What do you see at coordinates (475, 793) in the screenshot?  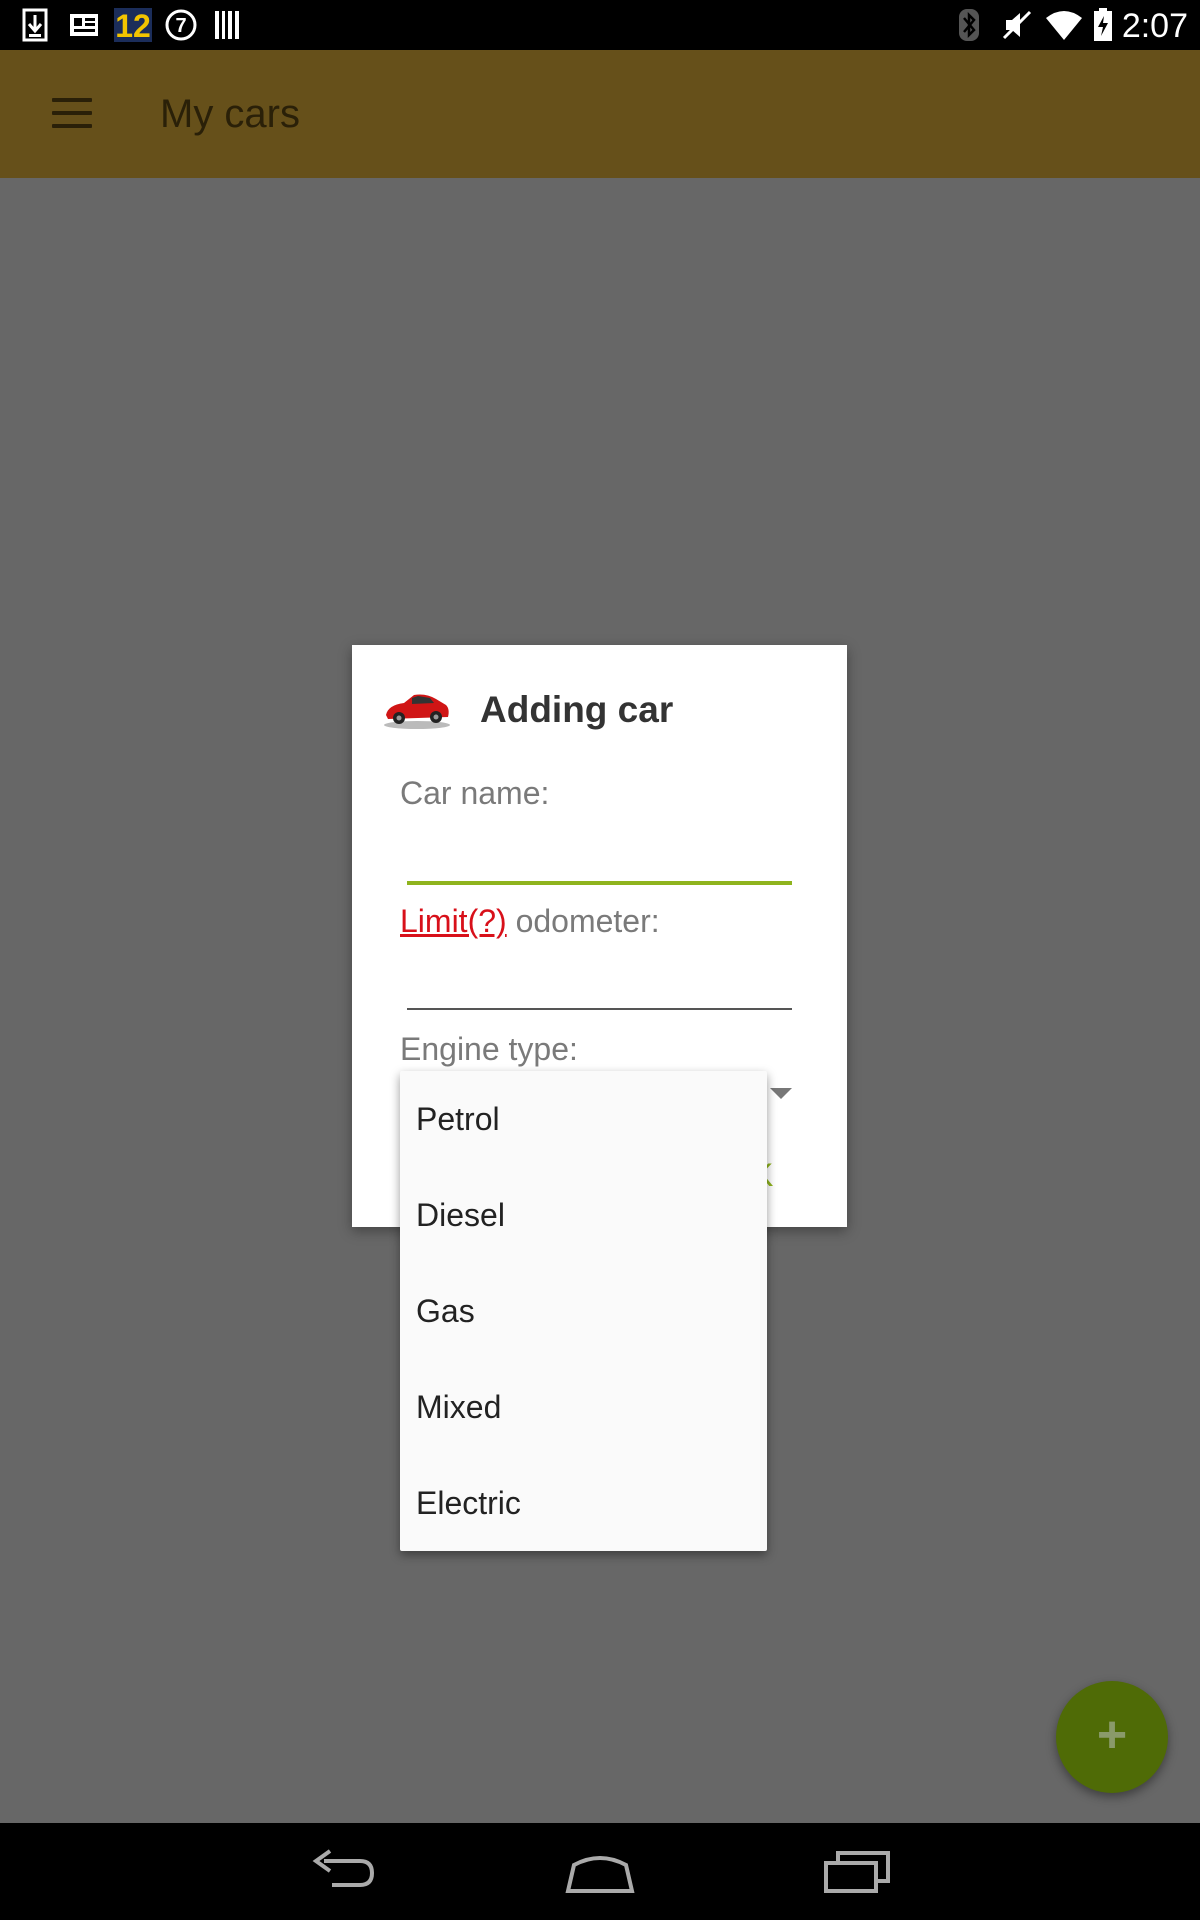 I see `car-name-label: Car name:` at bounding box center [475, 793].